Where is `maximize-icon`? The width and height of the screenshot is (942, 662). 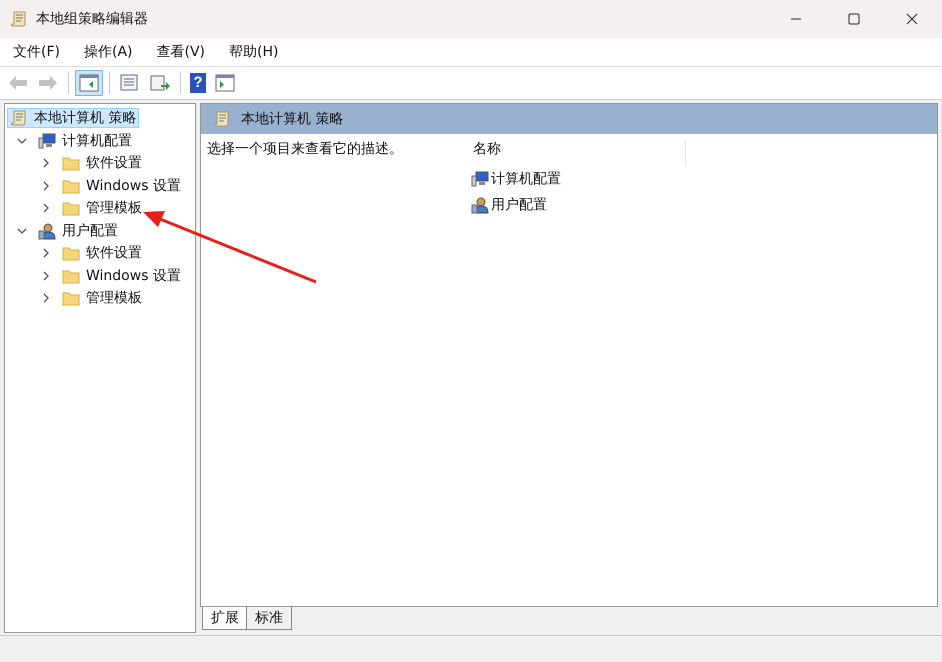 maximize-icon is located at coordinates (854, 19).